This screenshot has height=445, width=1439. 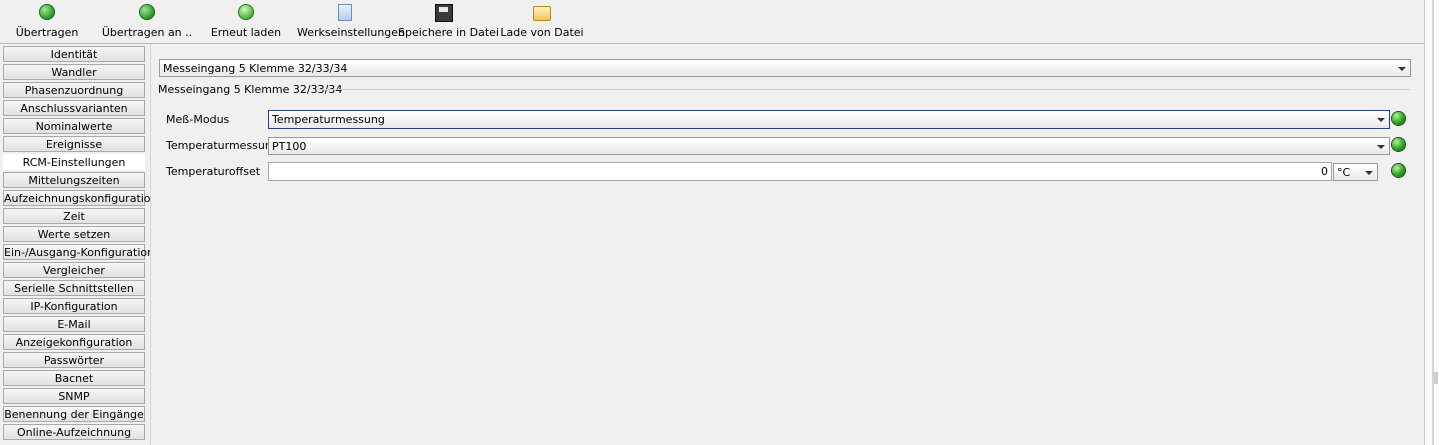 I want to click on nav-item-label: Nominalwerte, so click(x=74, y=126).